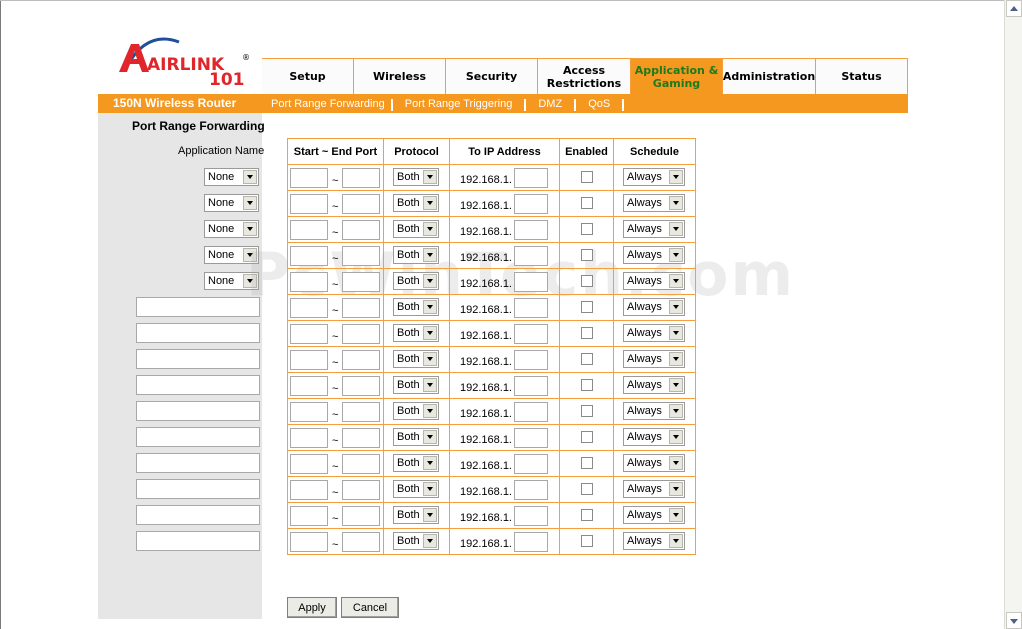  Describe the element at coordinates (677, 76) in the screenshot. I see `tab-application-gaming: Application & Gaming` at that location.